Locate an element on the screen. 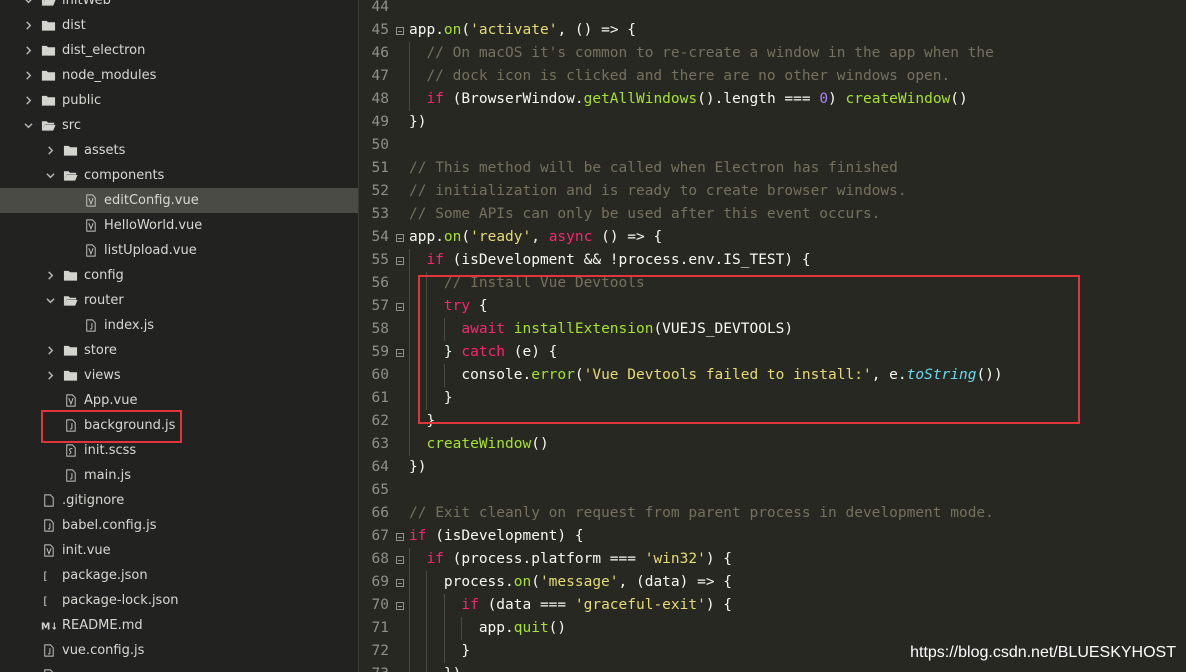  sidebar-item: assets is located at coordinates (179, 150).